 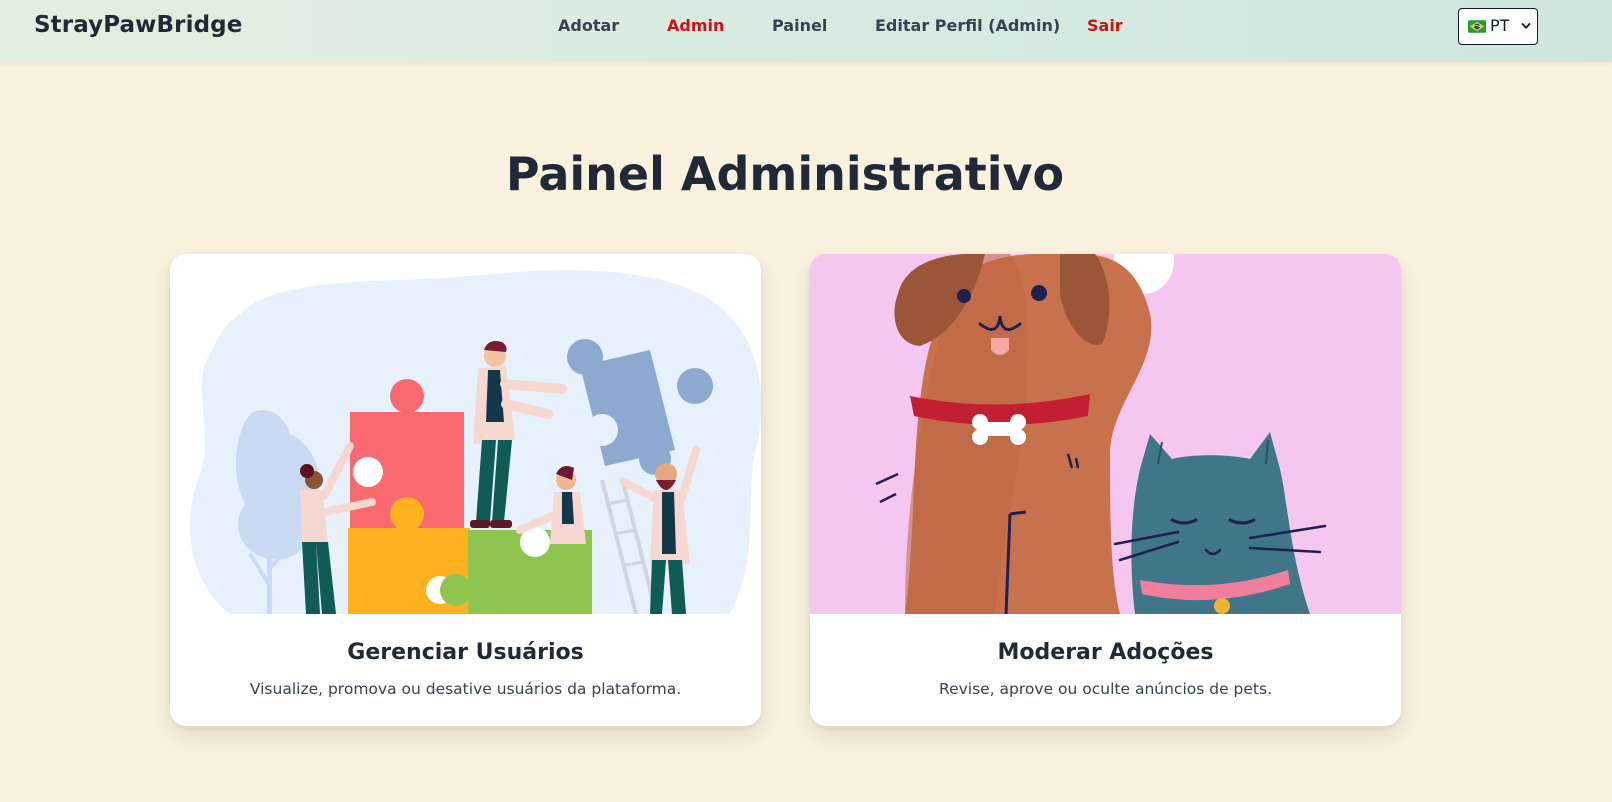 What do you see at coordinates (465, 652) in the screenshot?
I see `card-title: Gerenciar Usuários` at bounding box center [465, 652].